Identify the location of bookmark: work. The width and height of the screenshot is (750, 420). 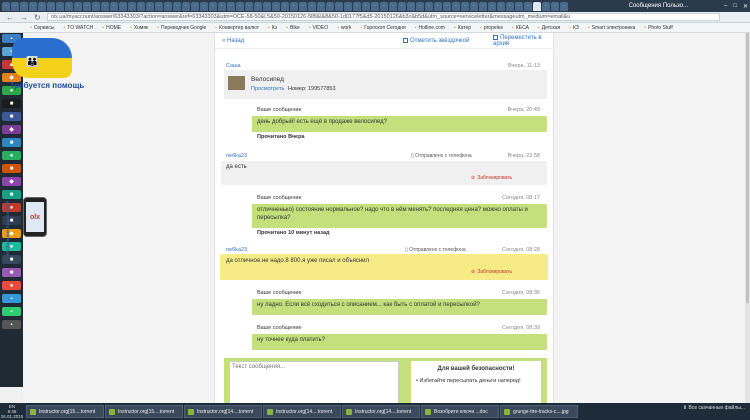
(344, 28).